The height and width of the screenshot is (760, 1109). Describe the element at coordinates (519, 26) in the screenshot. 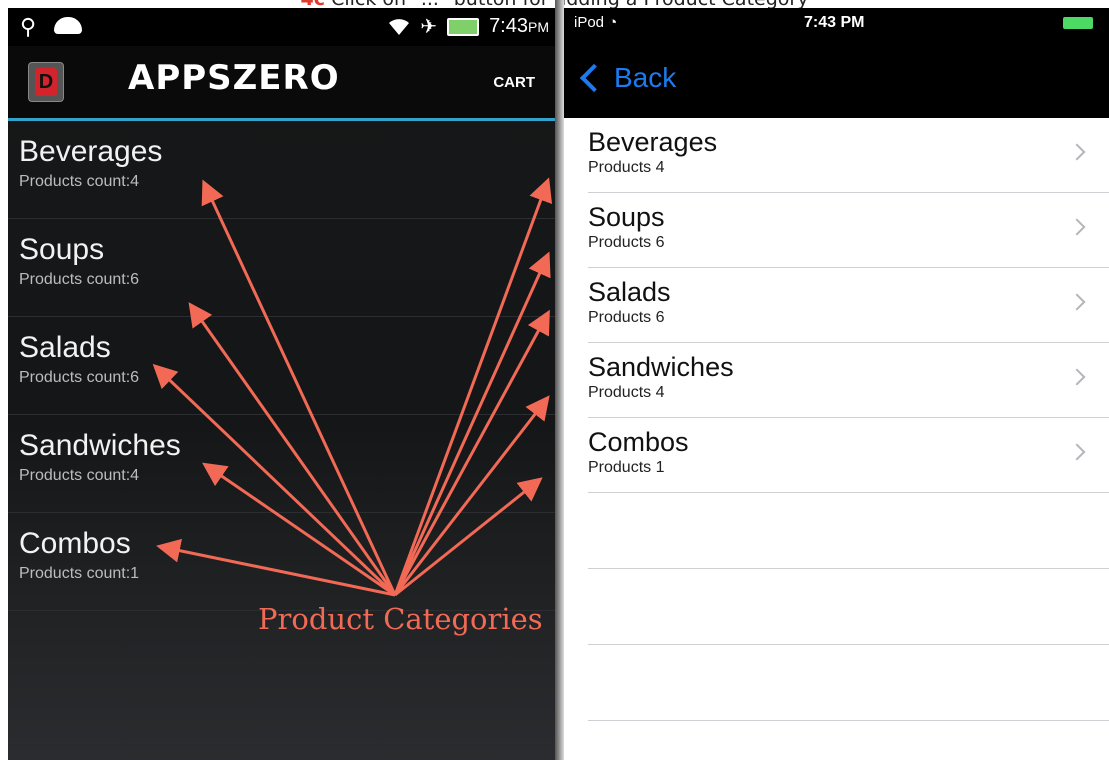

I see `android-clock: 7:43PM` at that location.